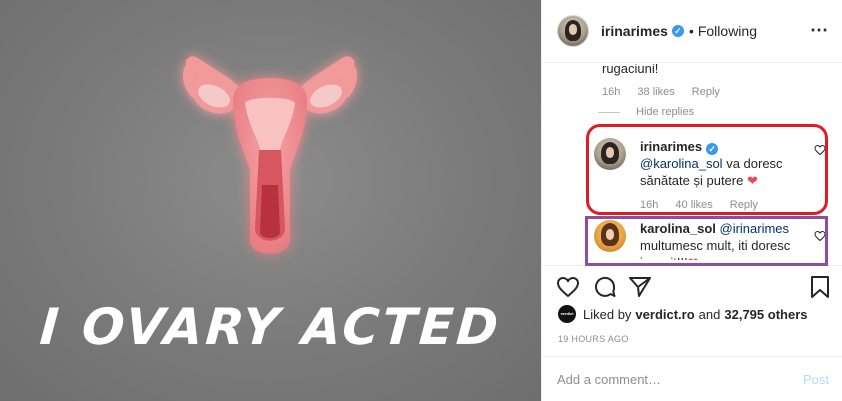 This screenshot has height=401, width=842. Describe the element at coordinates (819, 30) in the screenshot. I see `more-icon: ⋯` at that location.